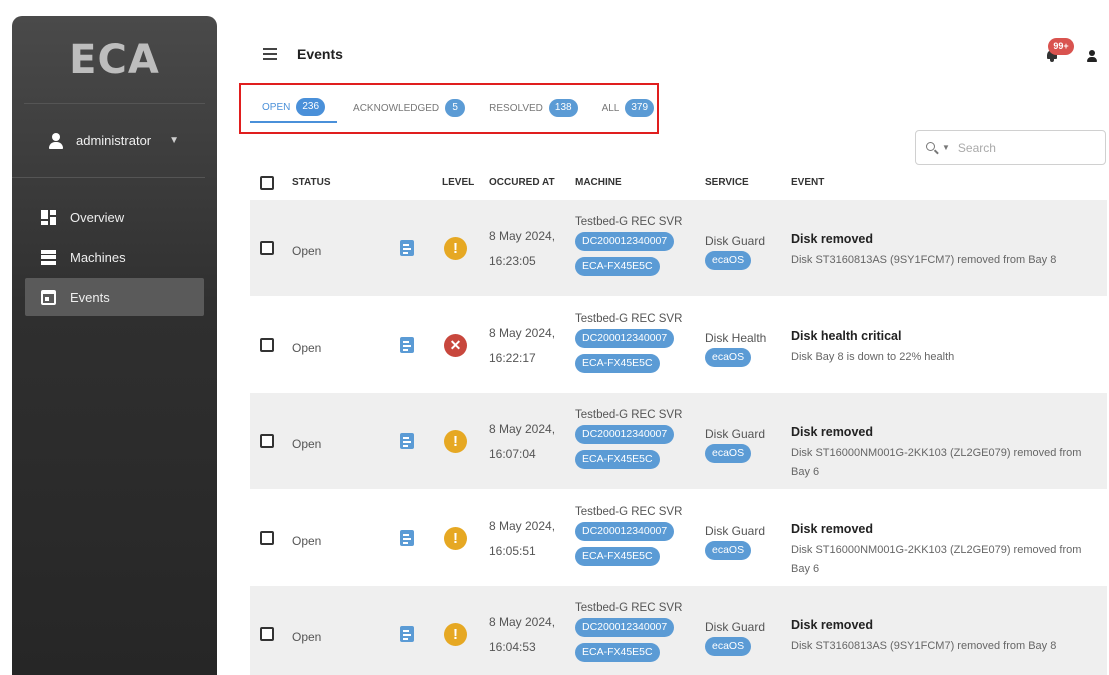 The image size is (1109, 675). Describe the element at coordinates (455, 345) in the screenshot. I see `critical-level-icon: ✕` at that location.